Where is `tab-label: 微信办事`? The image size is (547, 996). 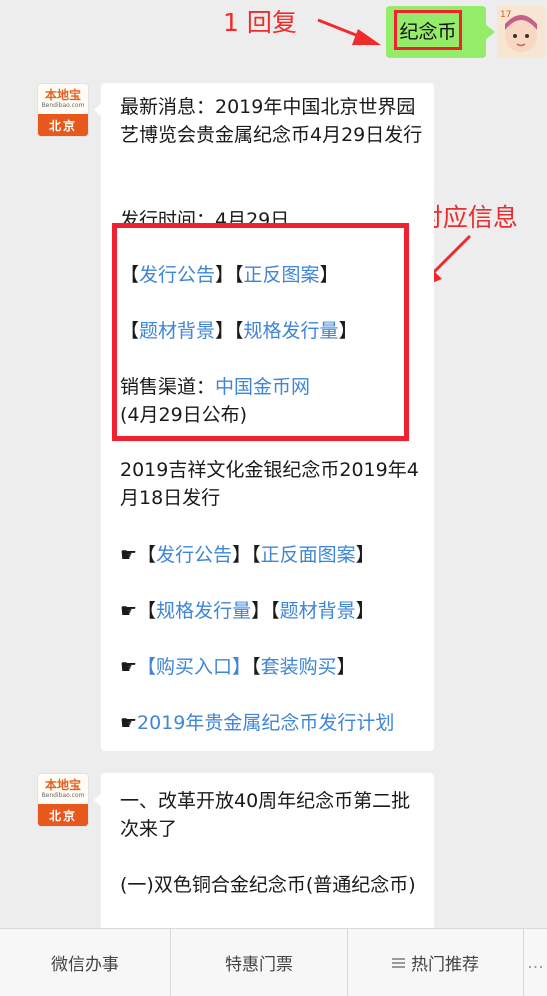
tab-label: 微信办事 is located at coordinates (85, 965).